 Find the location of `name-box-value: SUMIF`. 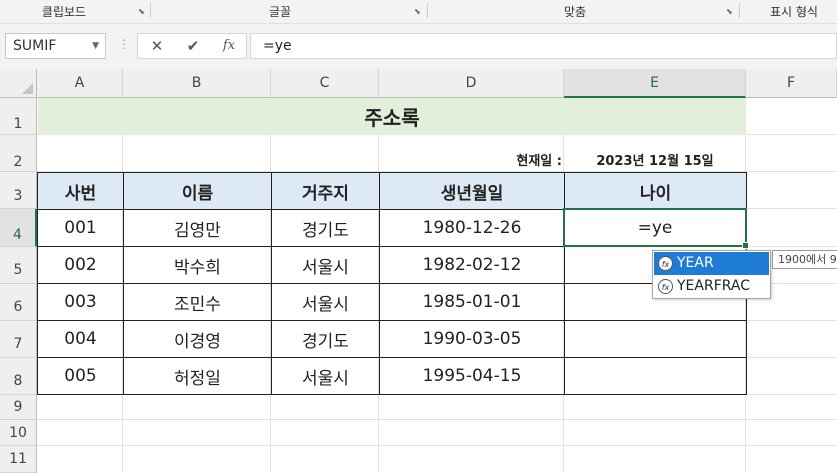

name-box-value: SUMIF is located at coordinates (35, 46).